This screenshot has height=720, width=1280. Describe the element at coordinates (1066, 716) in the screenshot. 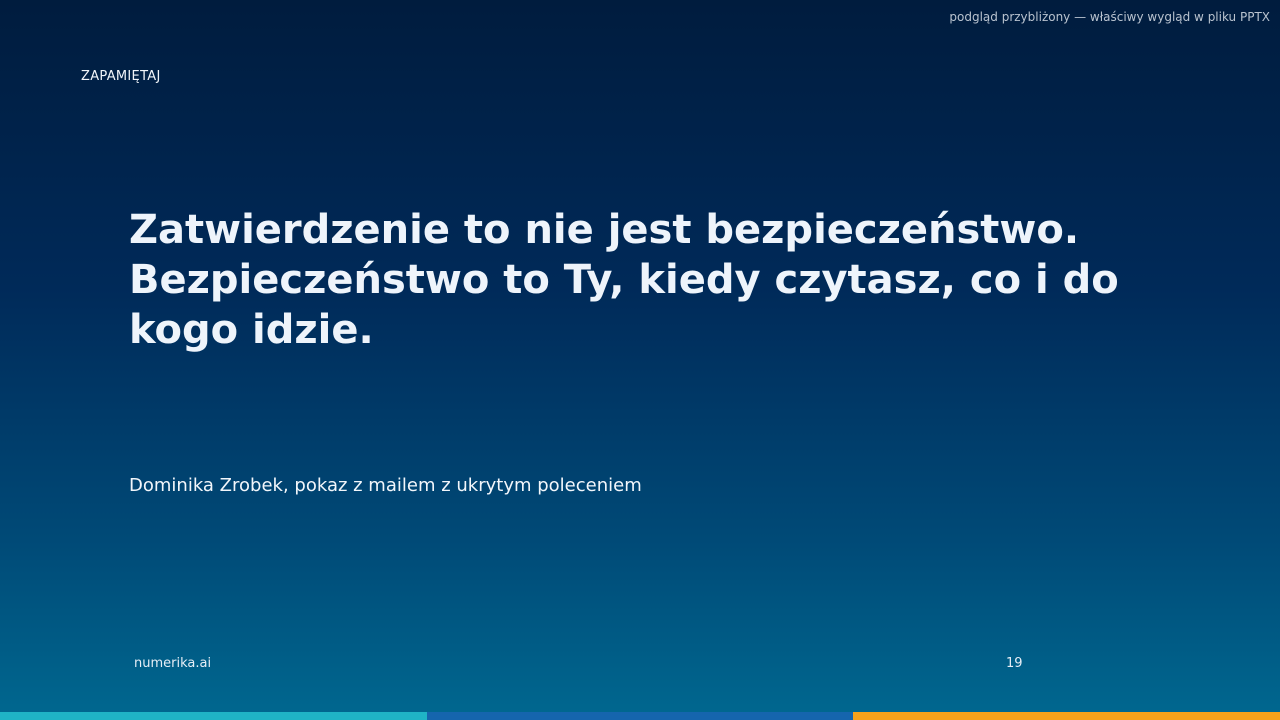

I see `accent-bar-segment-orange` at that location.